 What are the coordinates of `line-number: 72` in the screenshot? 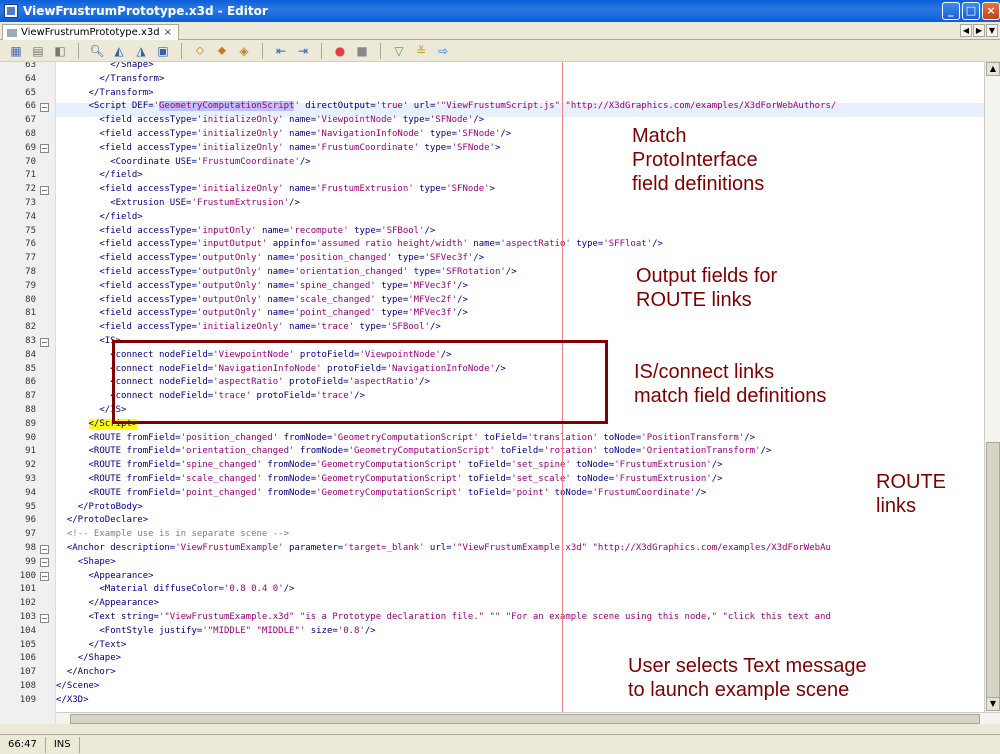 It's located at (30, 189).